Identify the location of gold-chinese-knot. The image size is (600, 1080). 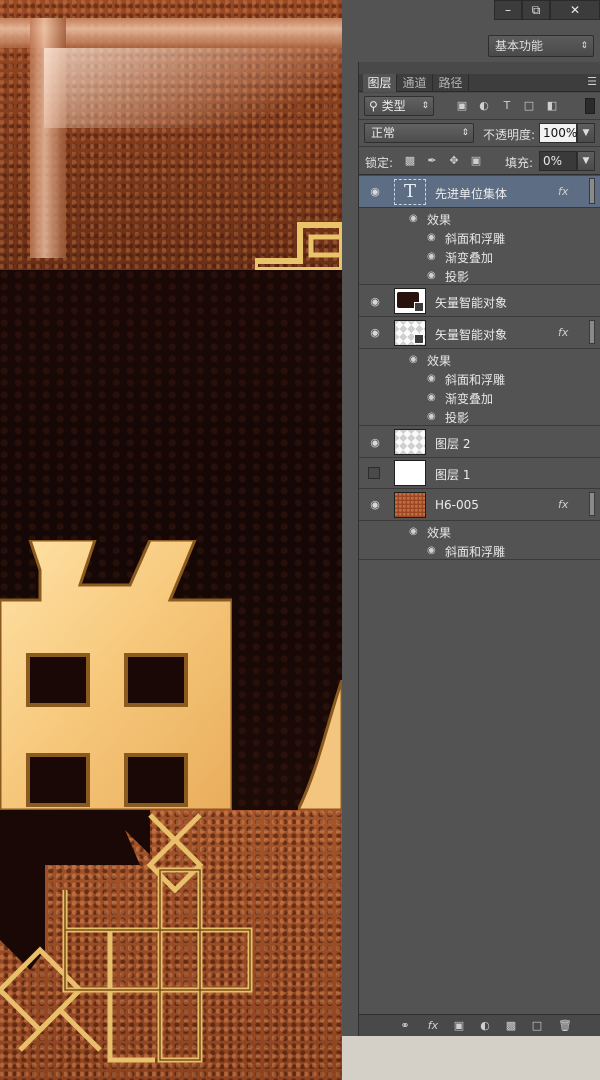
(126, 938).